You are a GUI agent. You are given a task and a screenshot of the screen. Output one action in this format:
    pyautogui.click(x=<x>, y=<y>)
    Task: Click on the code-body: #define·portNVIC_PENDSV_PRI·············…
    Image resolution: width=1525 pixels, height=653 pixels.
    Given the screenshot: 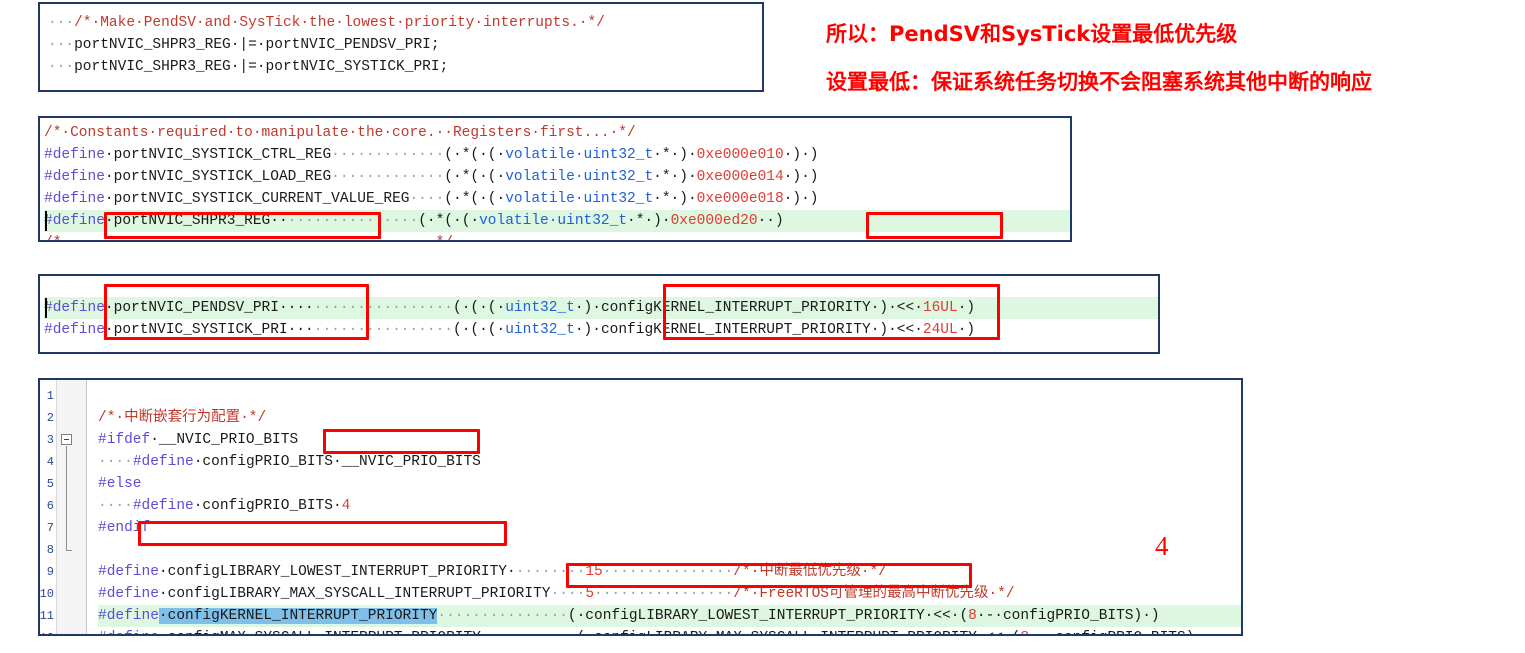 What is the action you would take?
    pyautogui.click(x=599, y=308)
    